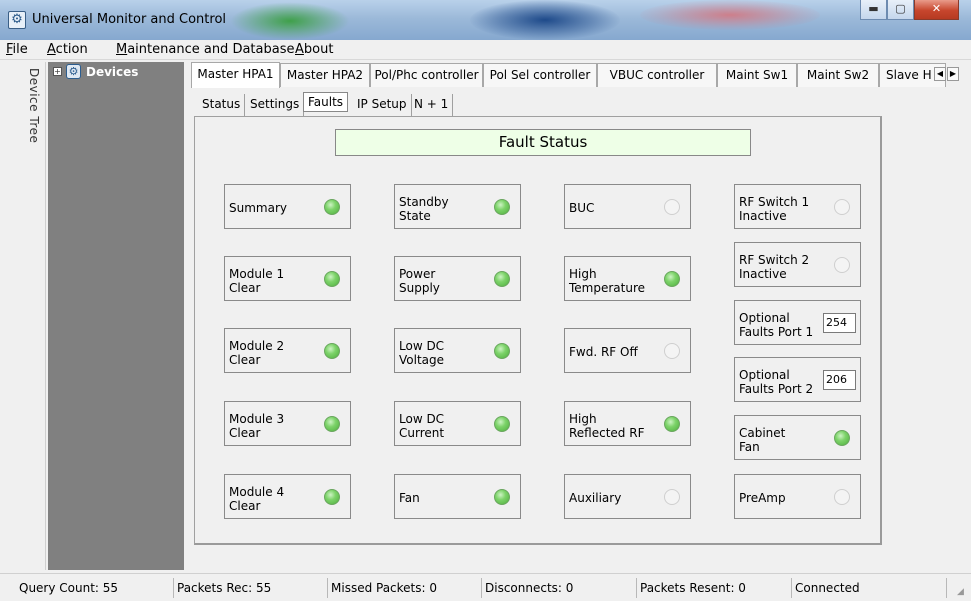  Describe the element at coordinates (287, 496) in the screenshot. I see `fault-module-4-clear: Module 4 Clear` at that location.